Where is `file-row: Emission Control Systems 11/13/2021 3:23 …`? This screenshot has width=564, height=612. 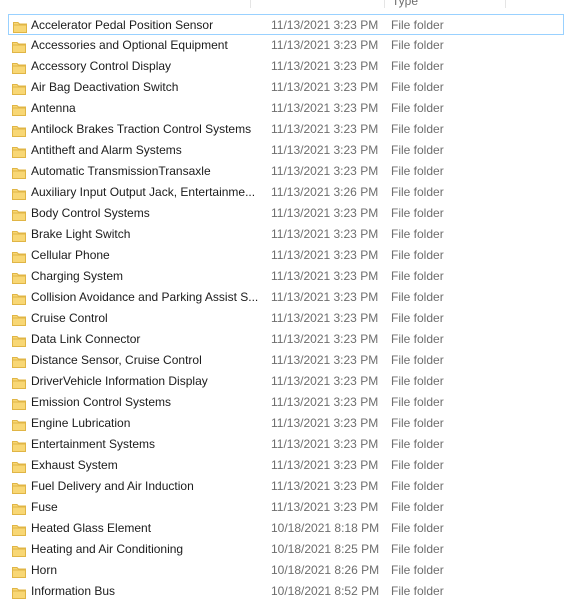 file-row: Emission Control Systems 11/13/2021 3:23 … is located at coordinates (282, 402).